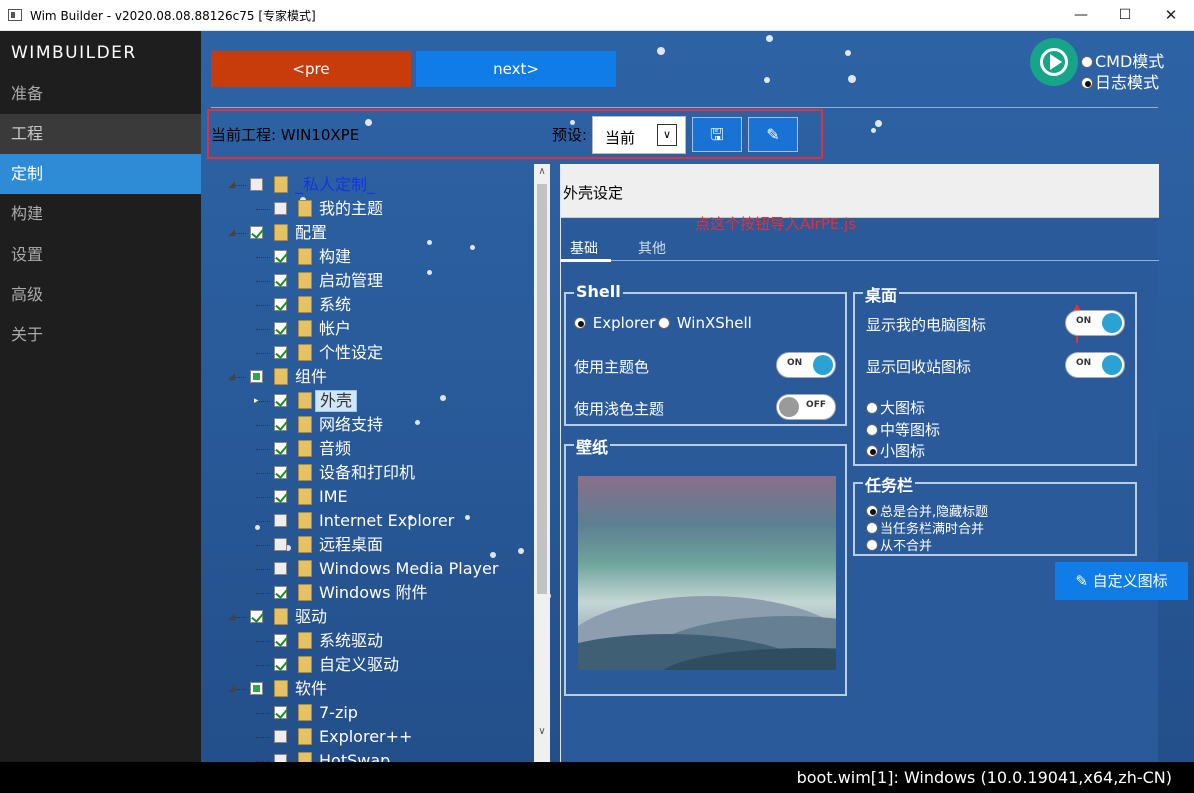 Image resolution: width=1194 pixels, height=793 pixels. I want to click on minimize-button: —, so click(1081, 15).